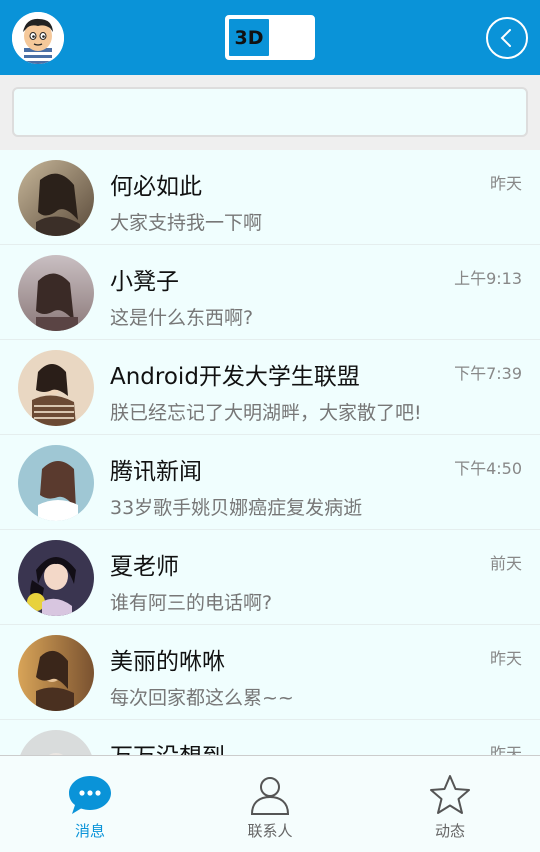  What do you see at coordinates (505, 563) in the screenshot?
I see `message-time: 前天` at bounding box center [505, 563].